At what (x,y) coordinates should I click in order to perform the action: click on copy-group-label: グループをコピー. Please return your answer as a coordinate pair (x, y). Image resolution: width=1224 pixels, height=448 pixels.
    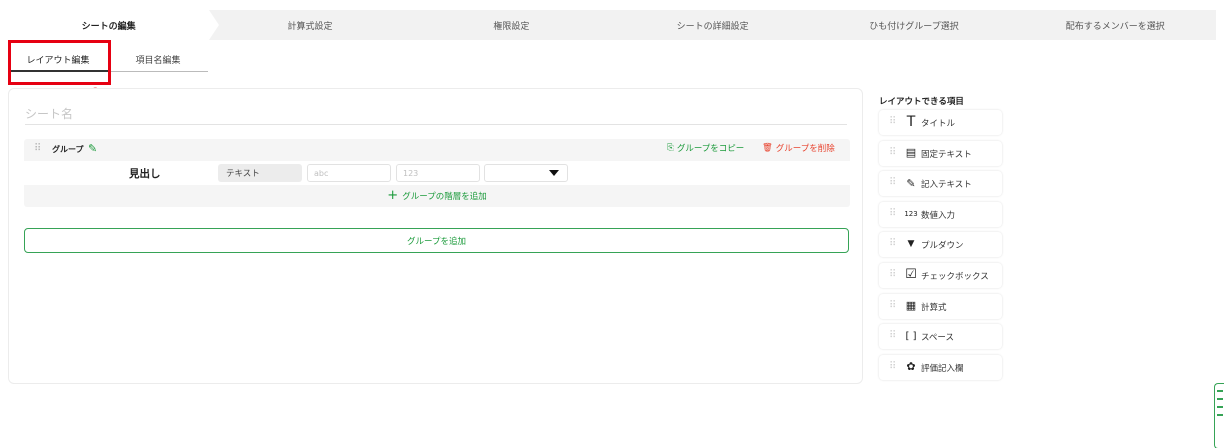
    Looking at the image, I should click on (710, 149).